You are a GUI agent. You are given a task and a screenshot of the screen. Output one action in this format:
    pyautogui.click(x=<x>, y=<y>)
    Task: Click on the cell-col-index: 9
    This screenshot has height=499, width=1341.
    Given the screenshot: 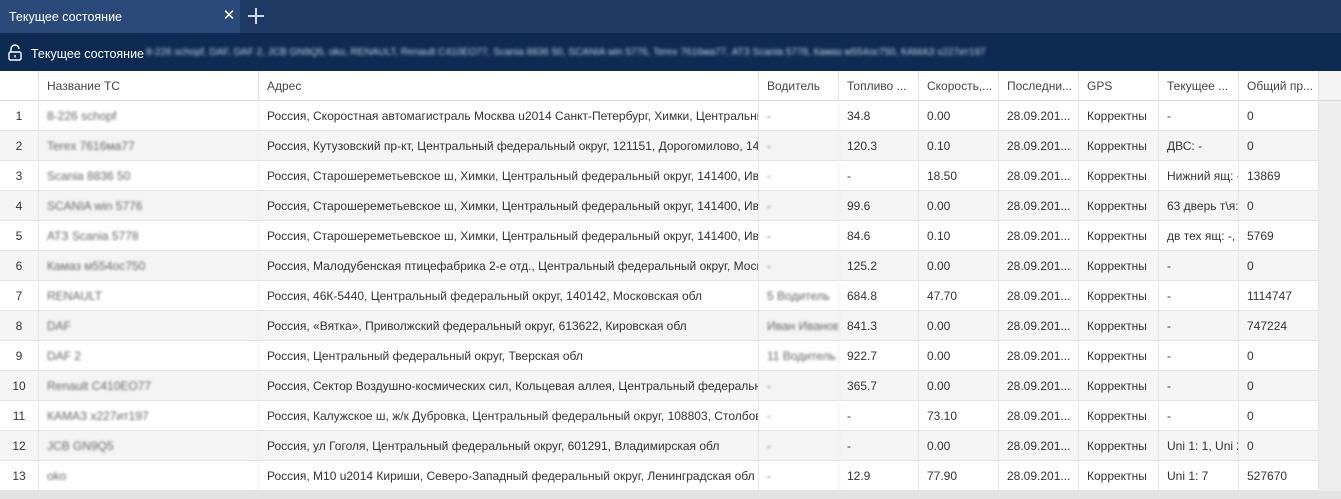 What is the action you would take?
    pyautogui.click(x=19, y=355)
    